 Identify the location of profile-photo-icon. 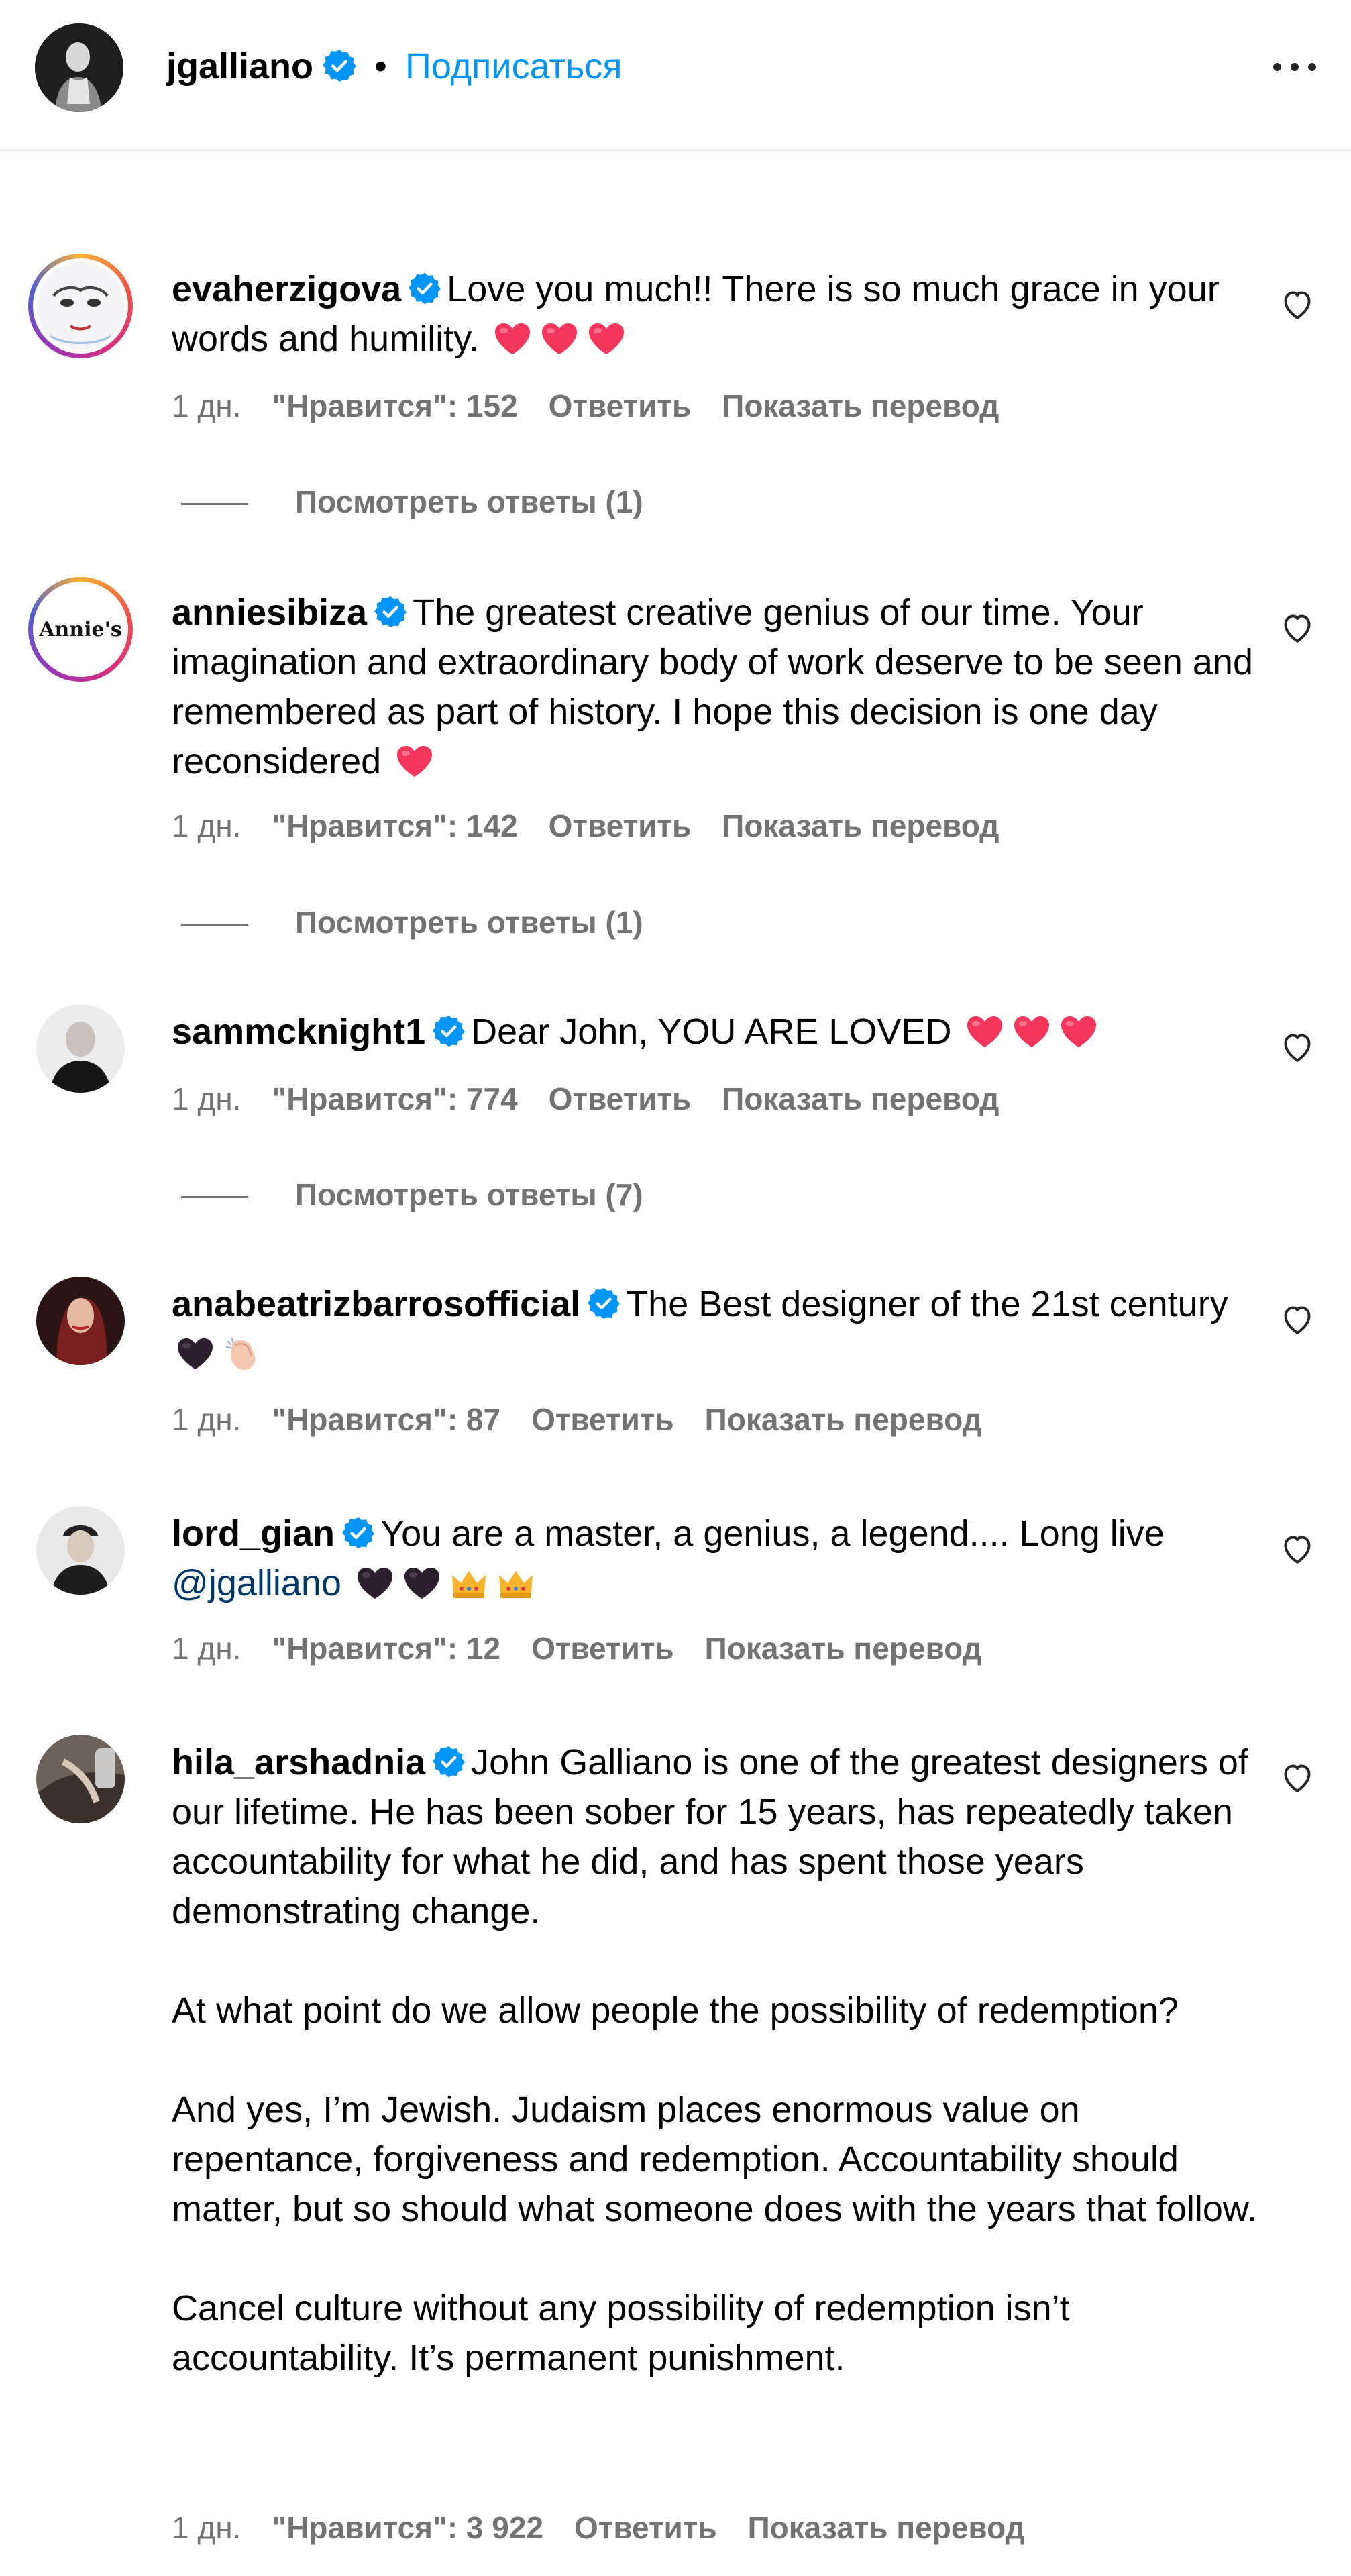
(79, 67).